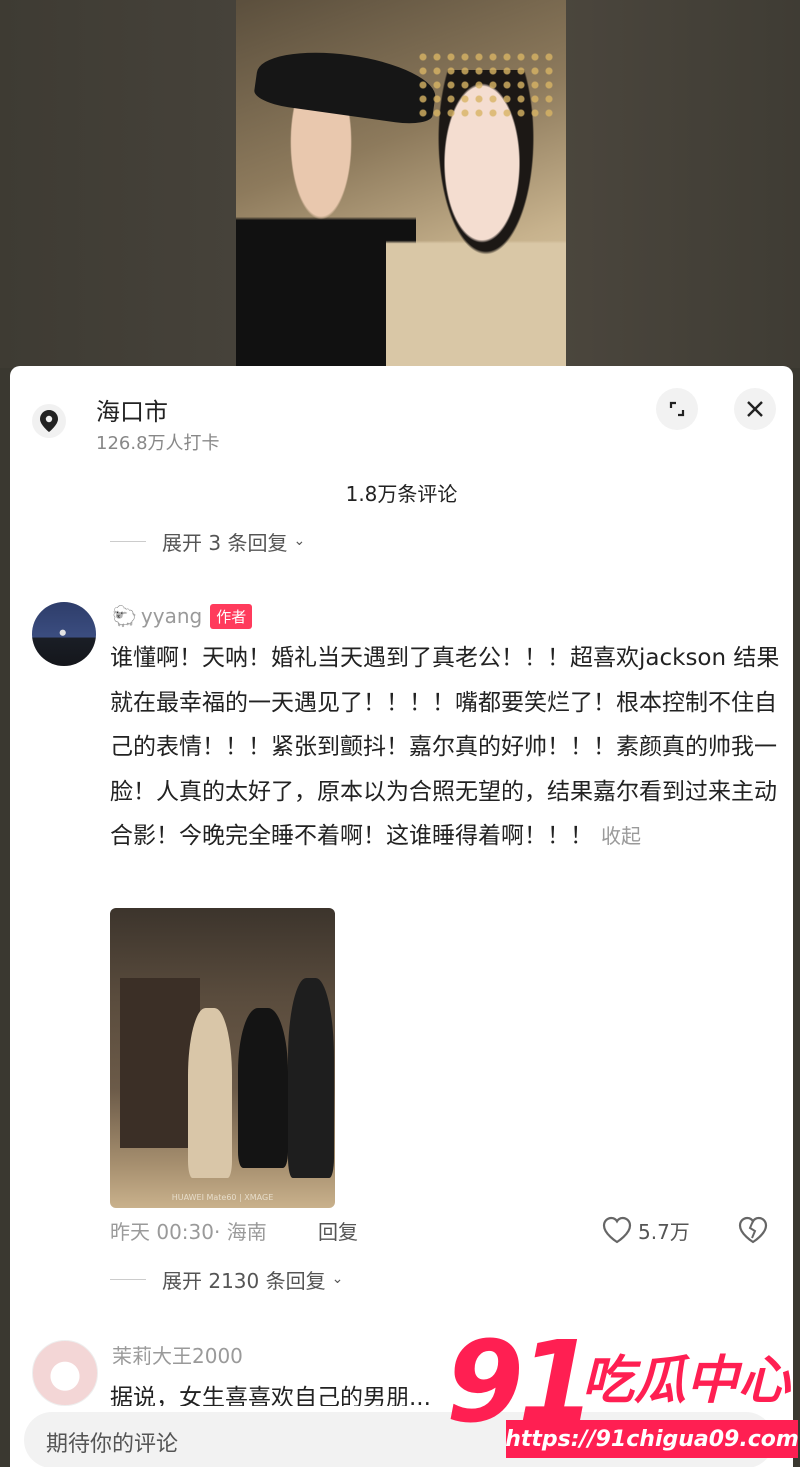 Image resolution: width=800 pixels, height=1467 pixels. What do you see at coordinates (445, 1231) in the screenshot?
I see `comment-meta: 昨天 00:30· 海南 回复 5.7万` at bounding box center [445, 1231].